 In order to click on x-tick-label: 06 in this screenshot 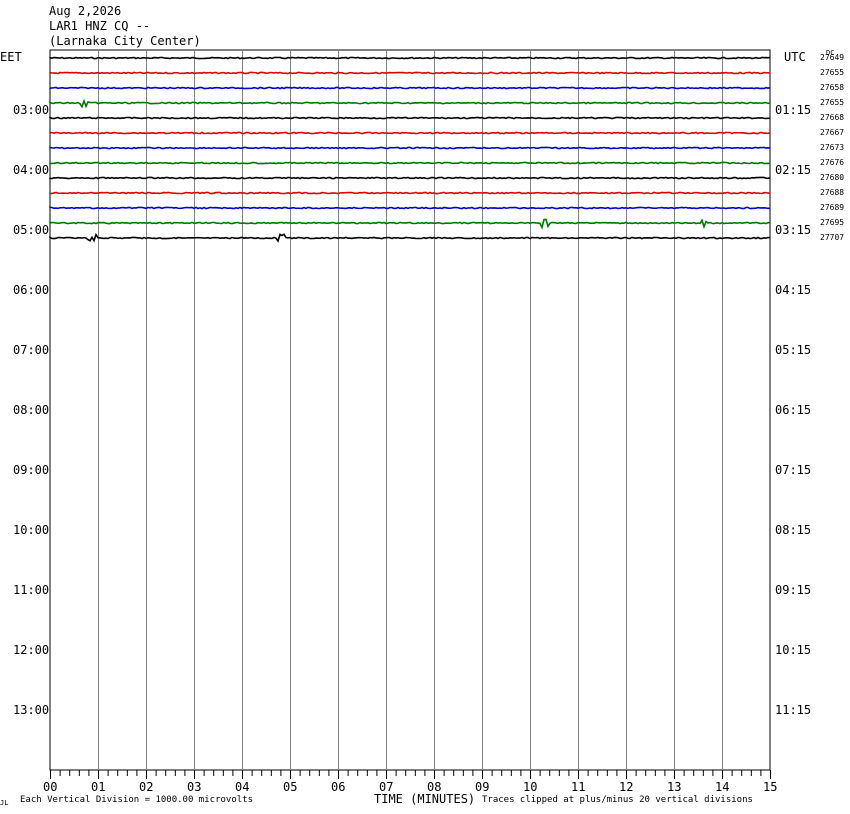, I will do `click(338, 787)`.